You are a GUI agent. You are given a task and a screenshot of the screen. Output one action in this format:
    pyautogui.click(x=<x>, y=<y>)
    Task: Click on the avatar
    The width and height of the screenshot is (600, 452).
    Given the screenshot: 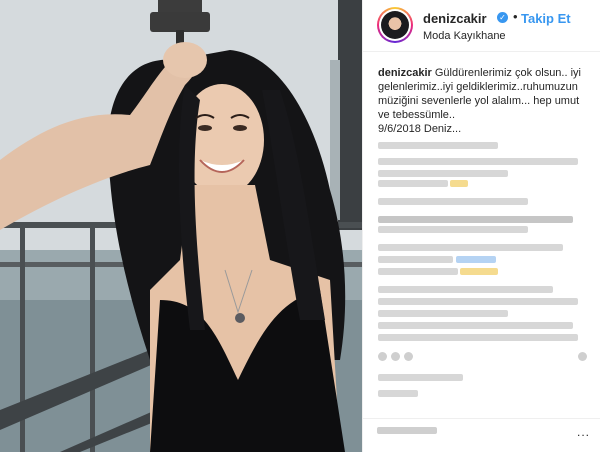 What is the action you would take?
    pyautogui.click(x=395, y=25)
    